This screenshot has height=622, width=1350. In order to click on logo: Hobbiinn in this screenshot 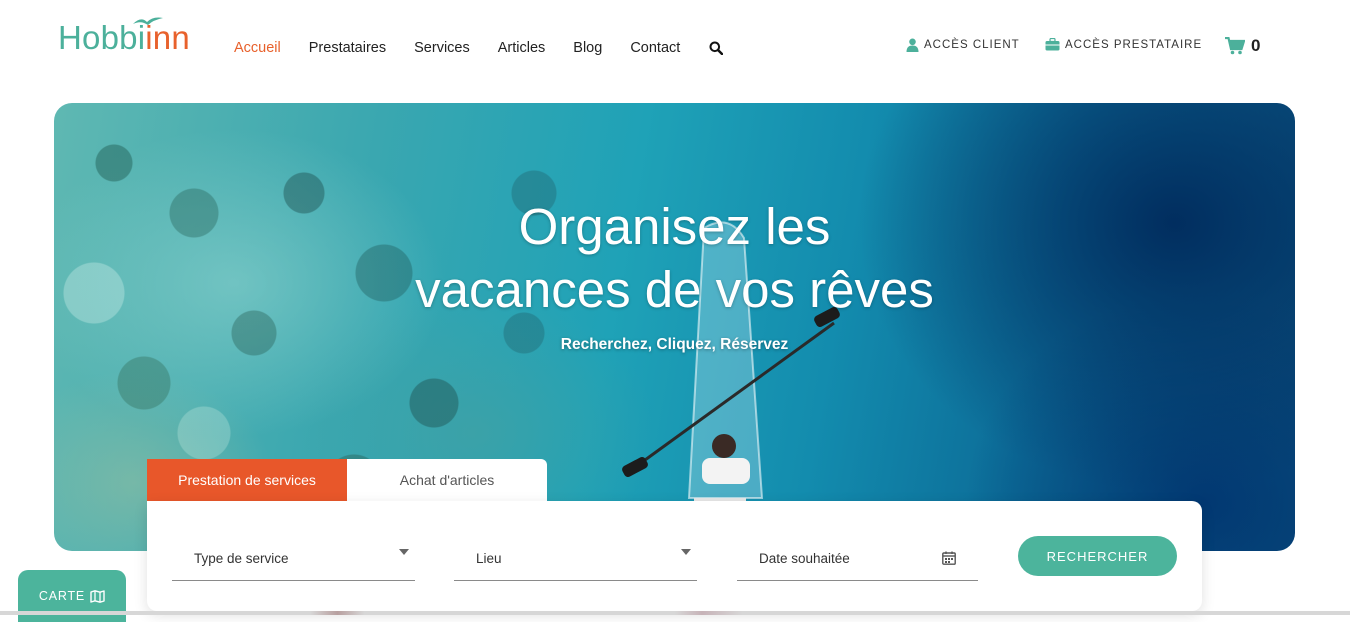, I will do `click(124, 37)`.